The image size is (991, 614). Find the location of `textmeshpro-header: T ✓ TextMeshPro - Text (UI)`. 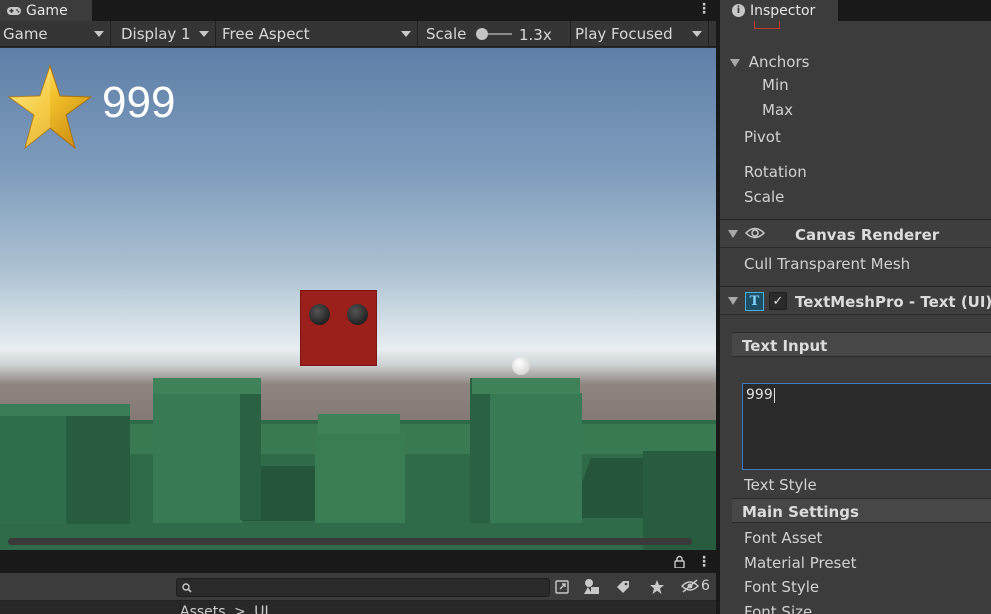

textmeshpro-header: T ✓ TextMeshPro - Text (UI) is located at coordinates (855, 300).